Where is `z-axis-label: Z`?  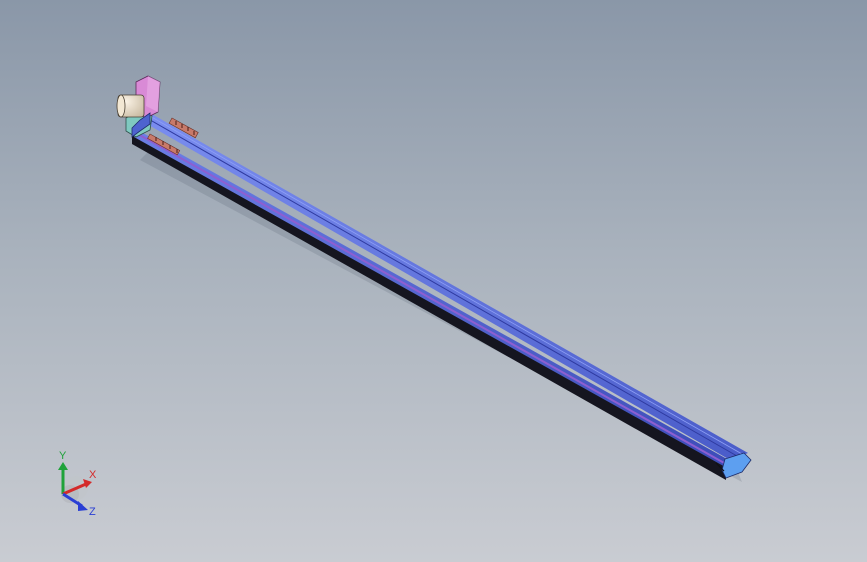
z-axis-label: Z is located at coordinates (92, 512).